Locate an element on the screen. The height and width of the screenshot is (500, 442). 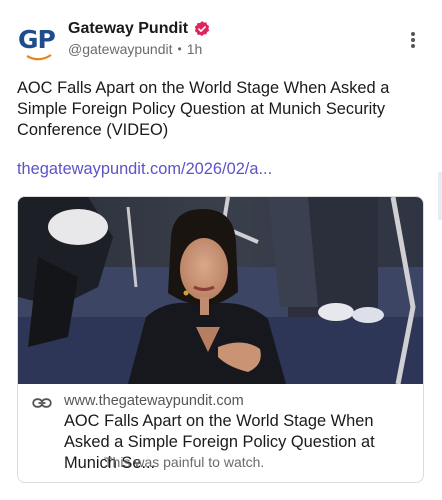
avatar-swoosh-icon is located at coordinates (39, 57).